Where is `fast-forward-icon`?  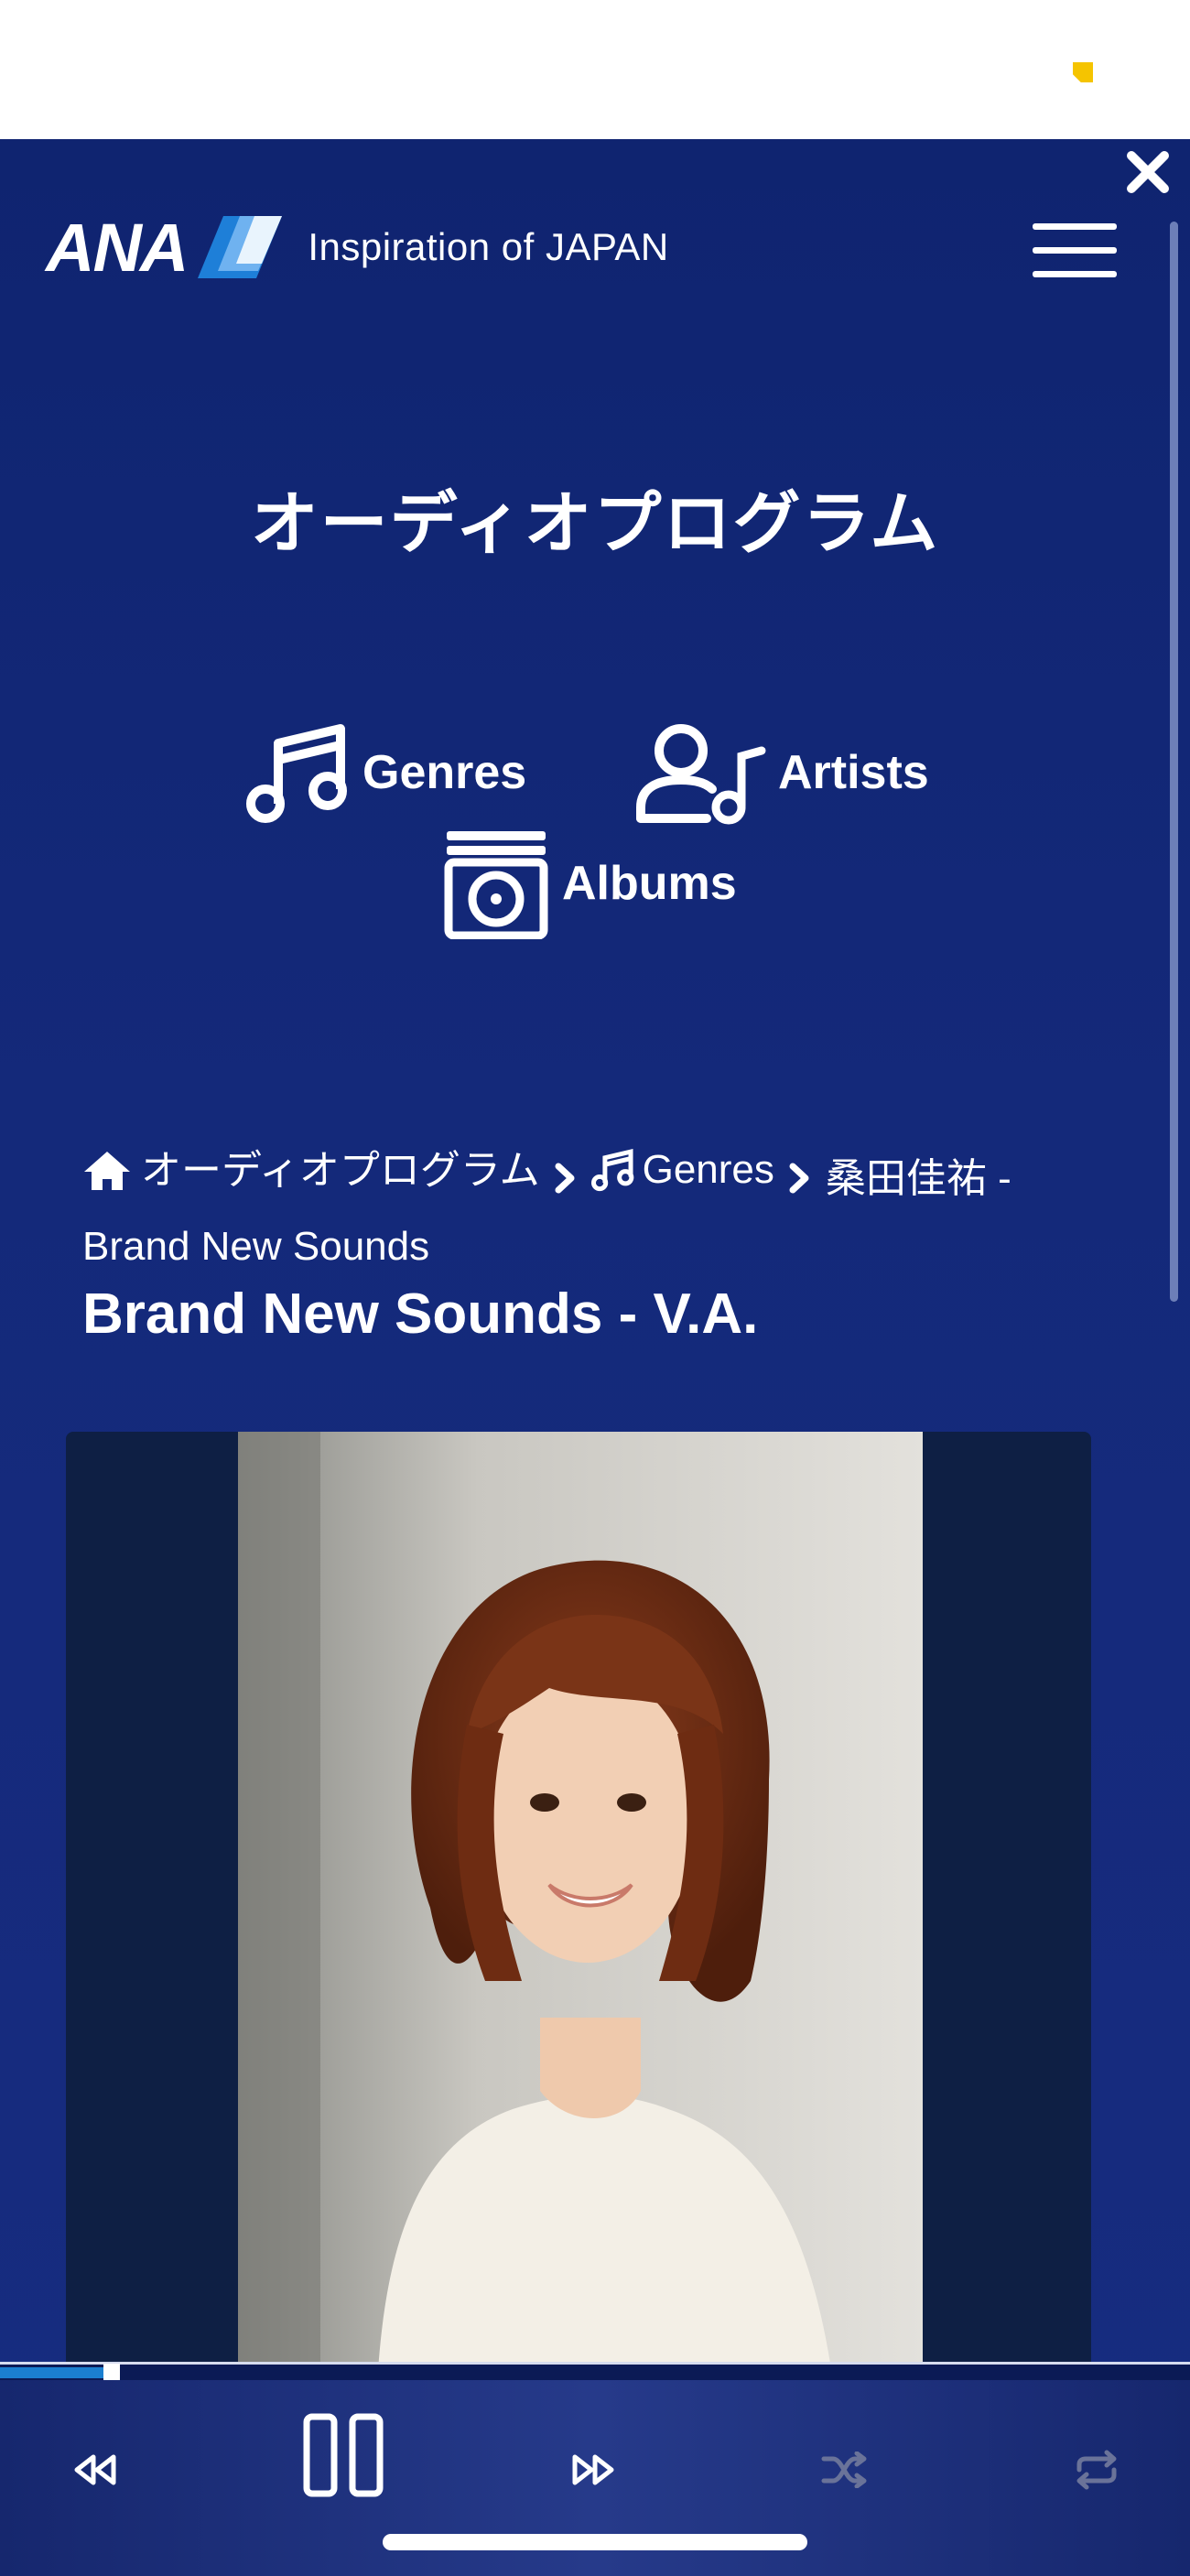 fast-forward-icon is located at coordinates (593, 2469).